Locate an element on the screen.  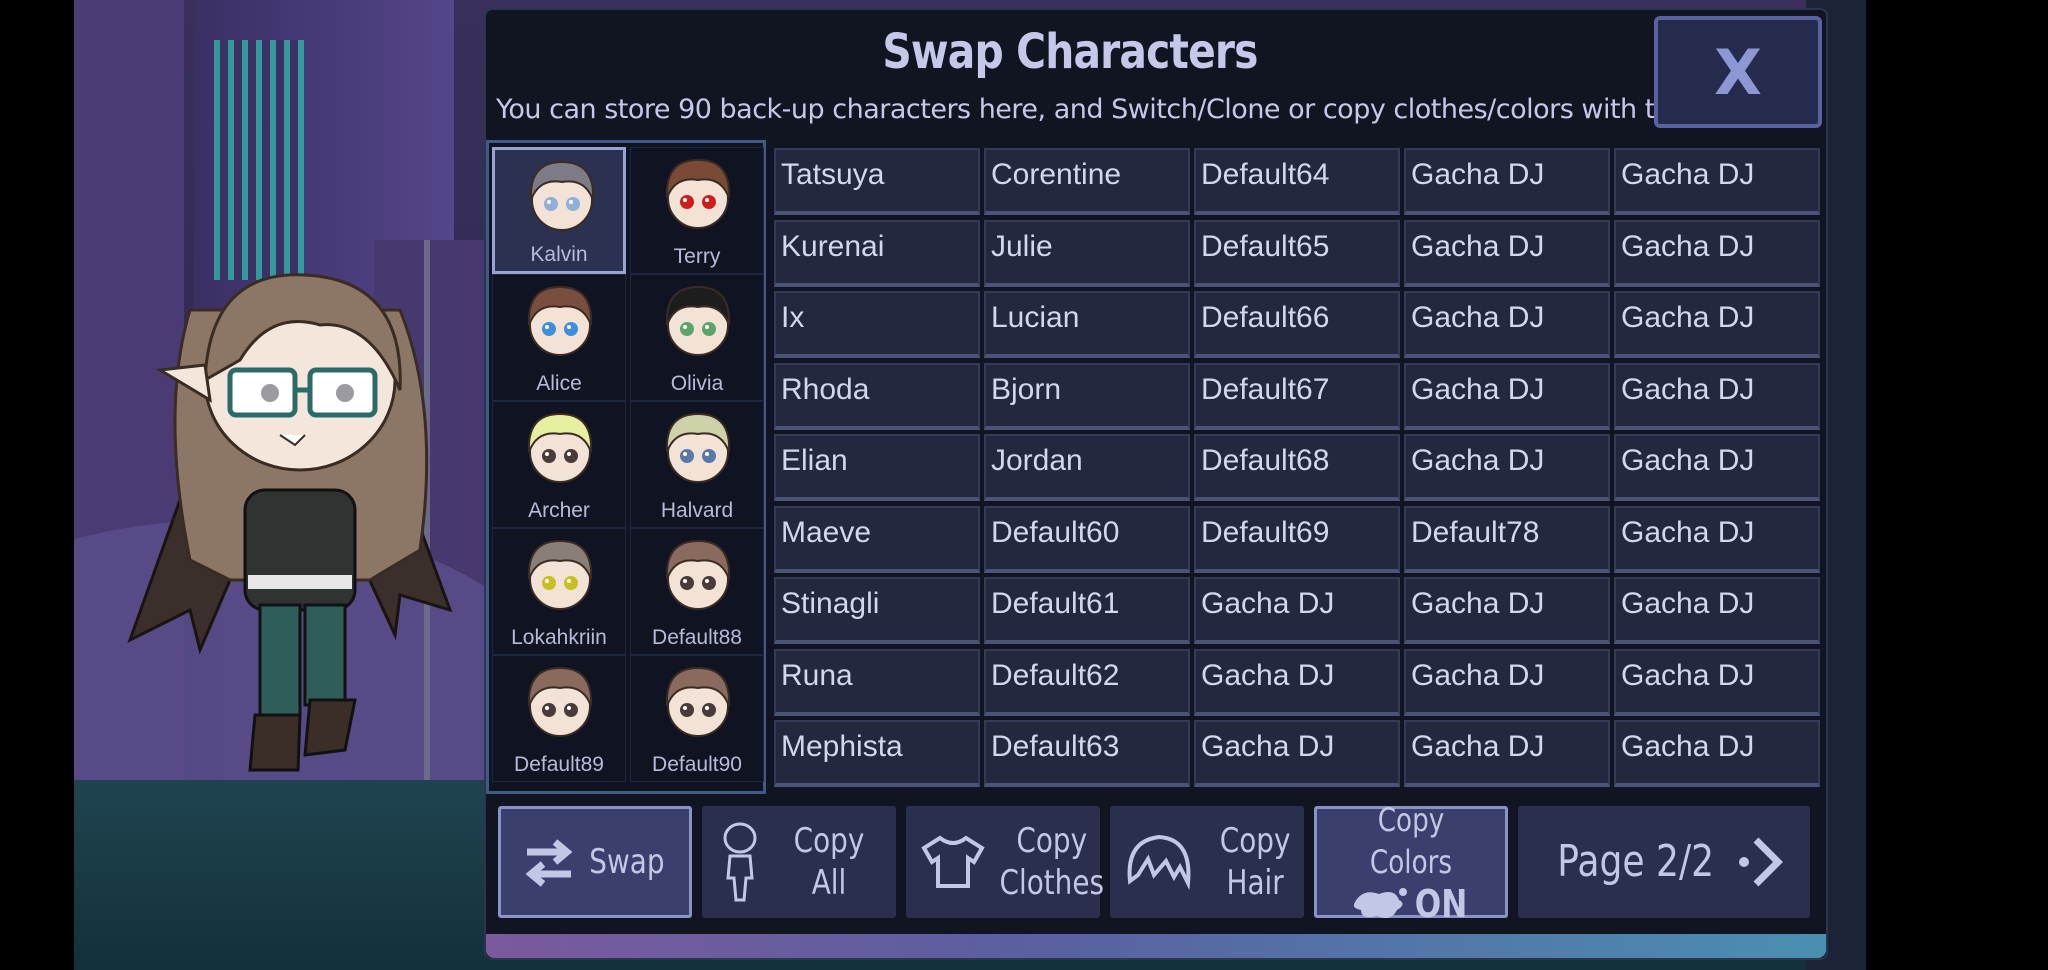
character-slot: Olivia is located at coordinates (697, 337).